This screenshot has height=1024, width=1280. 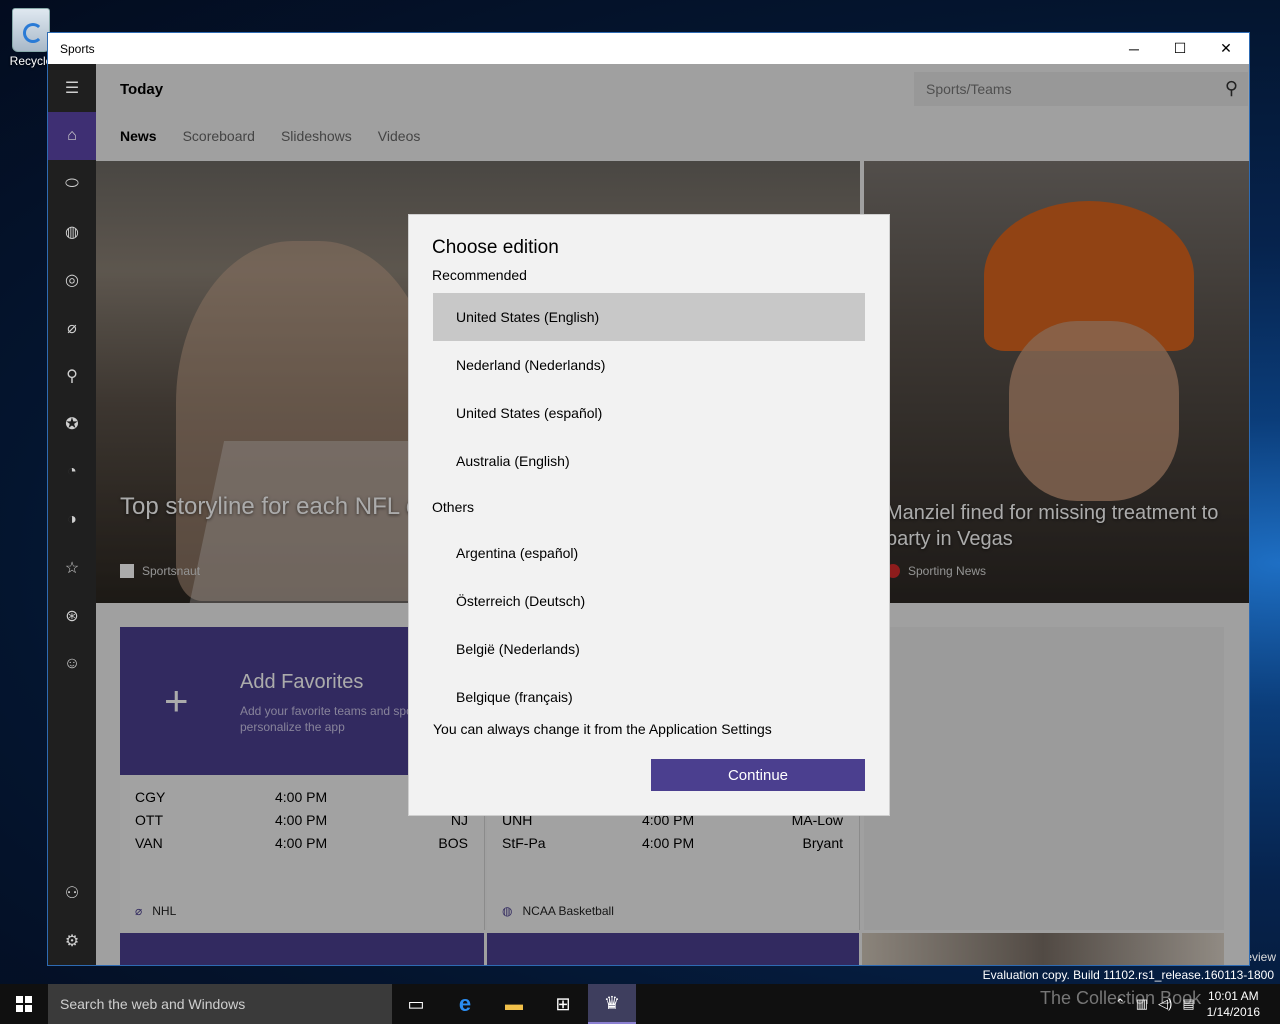 What do you see at coordinates (72, 520) in the screenshot?
I see `tennis-icon: ◑` at bounding box center [72, 520].